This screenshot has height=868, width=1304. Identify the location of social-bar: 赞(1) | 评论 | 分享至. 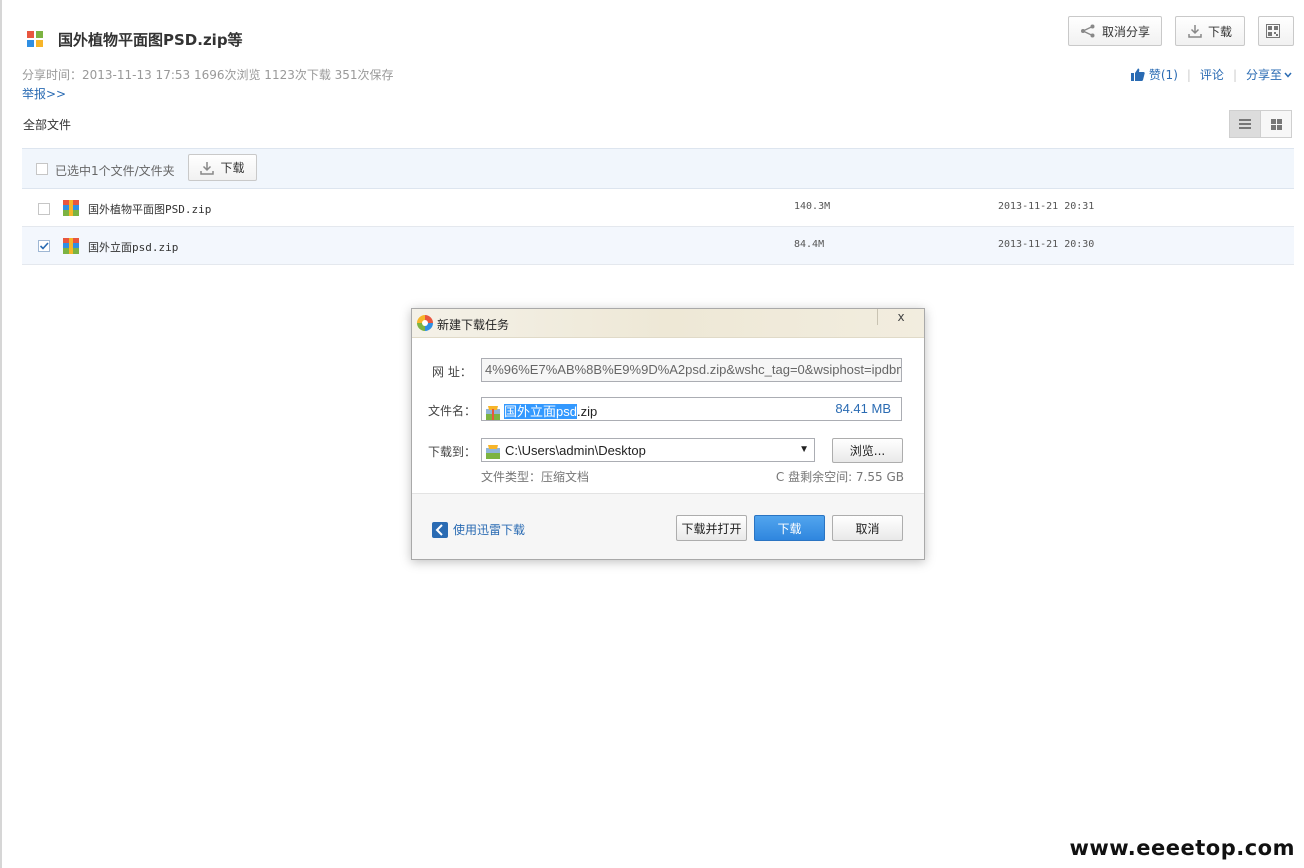
(1211, 74).